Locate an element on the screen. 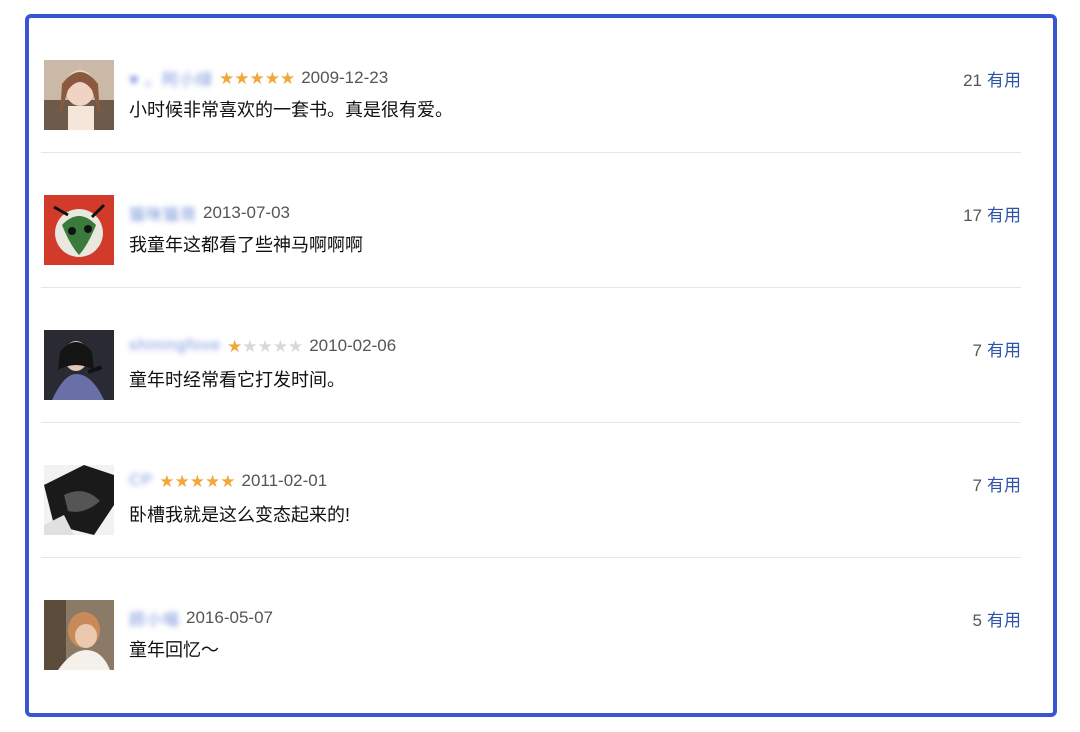  red-illustration-avatar is located at coordinates (79, 230).